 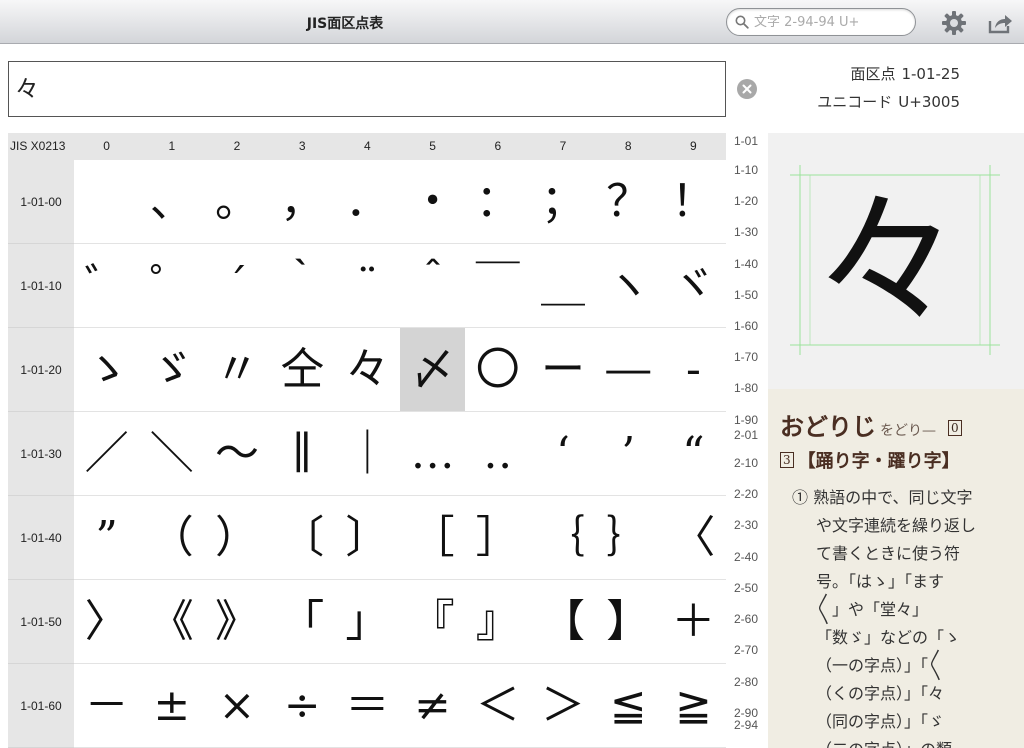 What do you see at coordinates (746, 650) in the screenshot?
I see `index-label: 2-70` at bounding box center [746, 650].